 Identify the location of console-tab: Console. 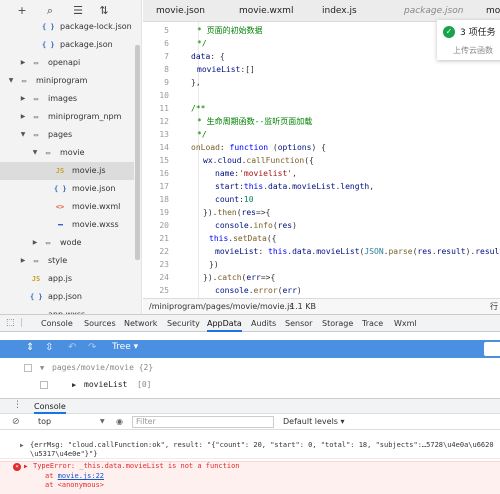
(50, 406).